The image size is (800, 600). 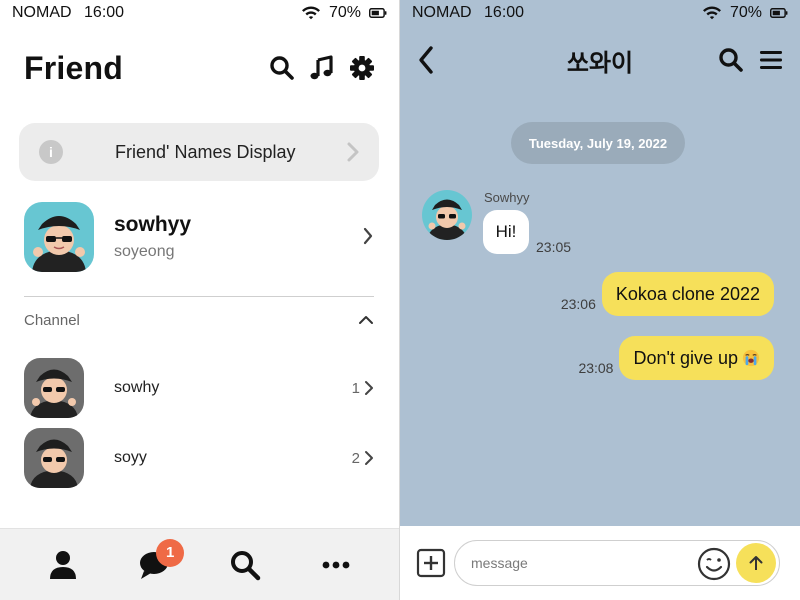 I want to click on tab-friends, so click(x=63, y=565).